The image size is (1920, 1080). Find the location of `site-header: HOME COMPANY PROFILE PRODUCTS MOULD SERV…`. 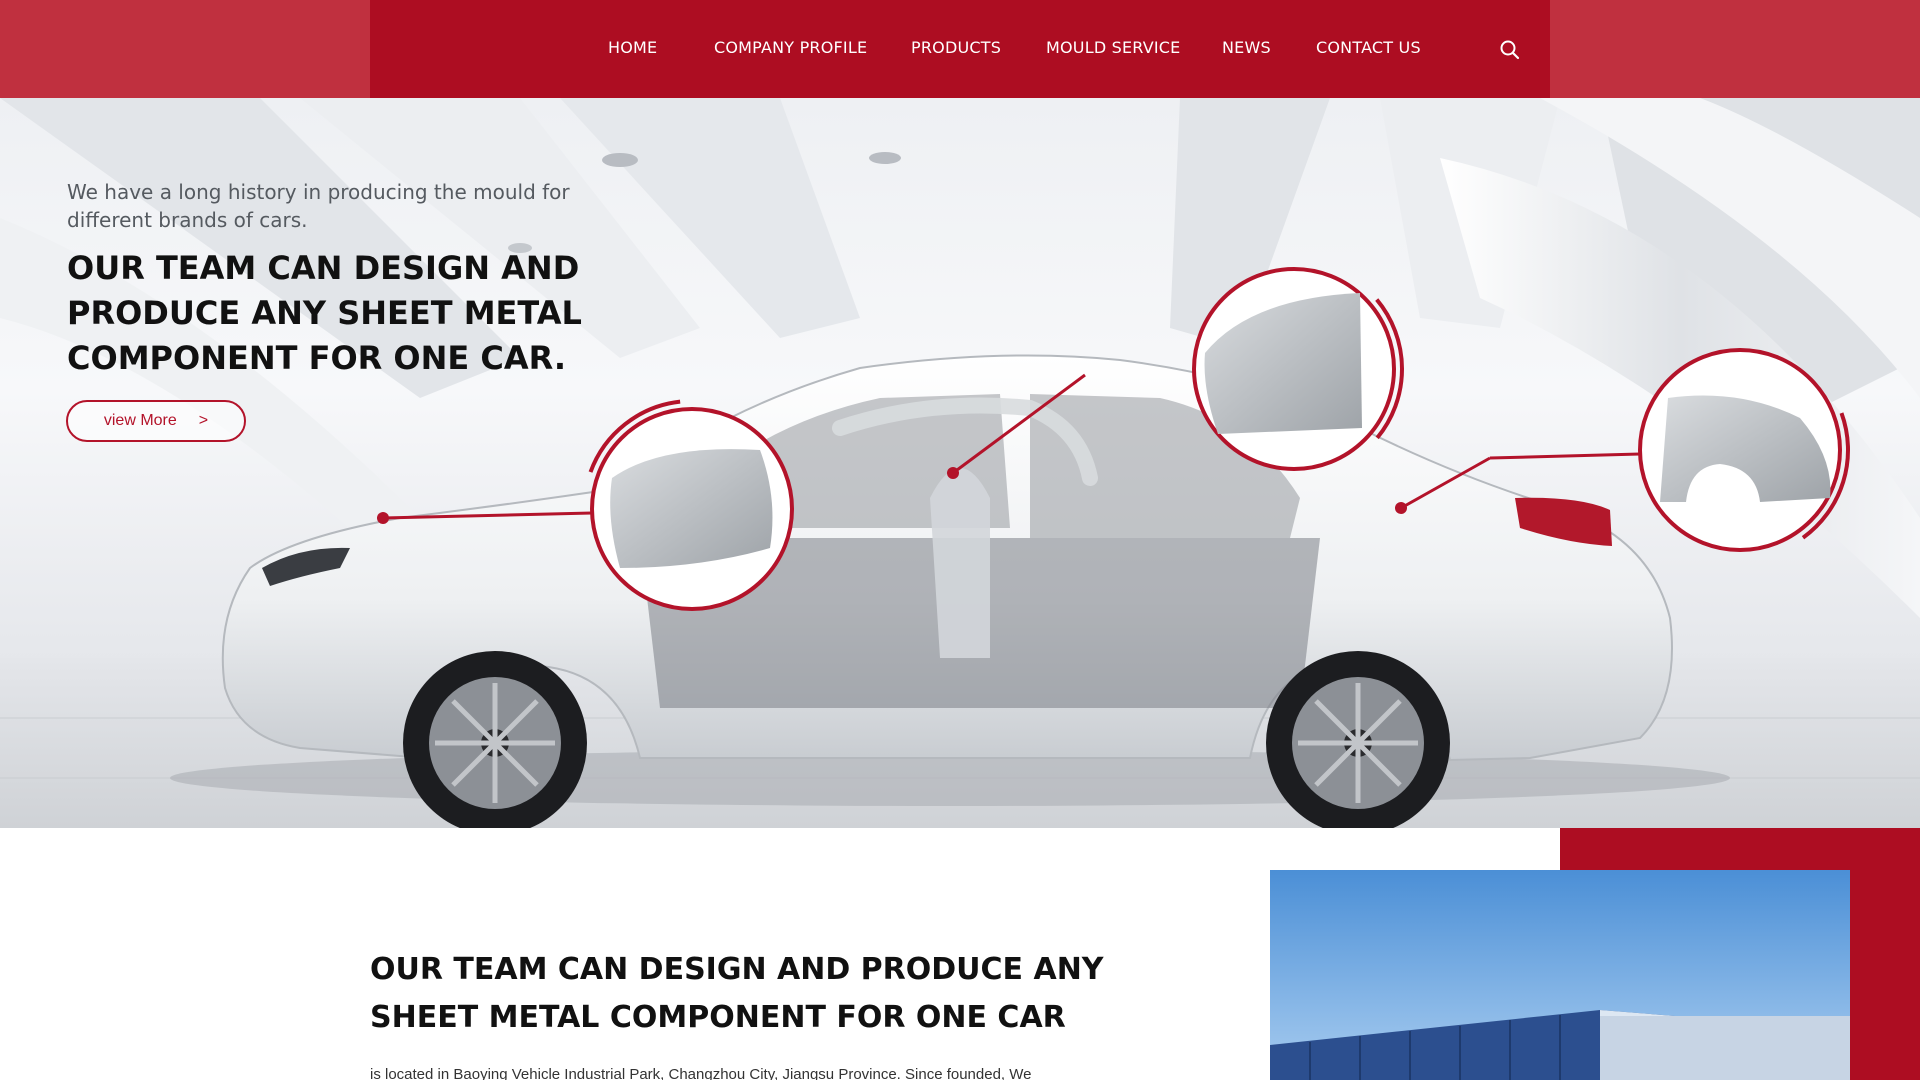

site-header: HOME COMPANY PROFILE PRODUCTS MOULD SERV… is located at coordinates (960, 49).